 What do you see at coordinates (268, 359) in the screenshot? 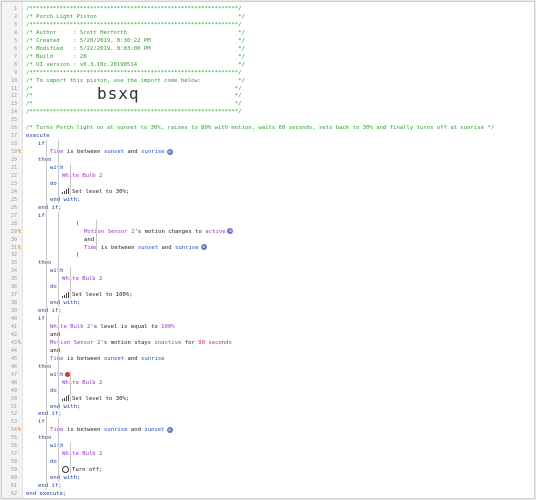
I see `code-line: 45 Time is between sunset and sunrise` at bounding box center [268, 359].